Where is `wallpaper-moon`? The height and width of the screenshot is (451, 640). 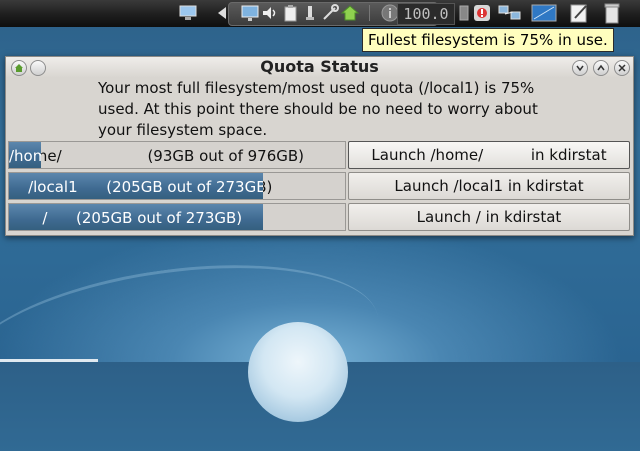
wallpaper-moon is located at coordinates (298, 372).